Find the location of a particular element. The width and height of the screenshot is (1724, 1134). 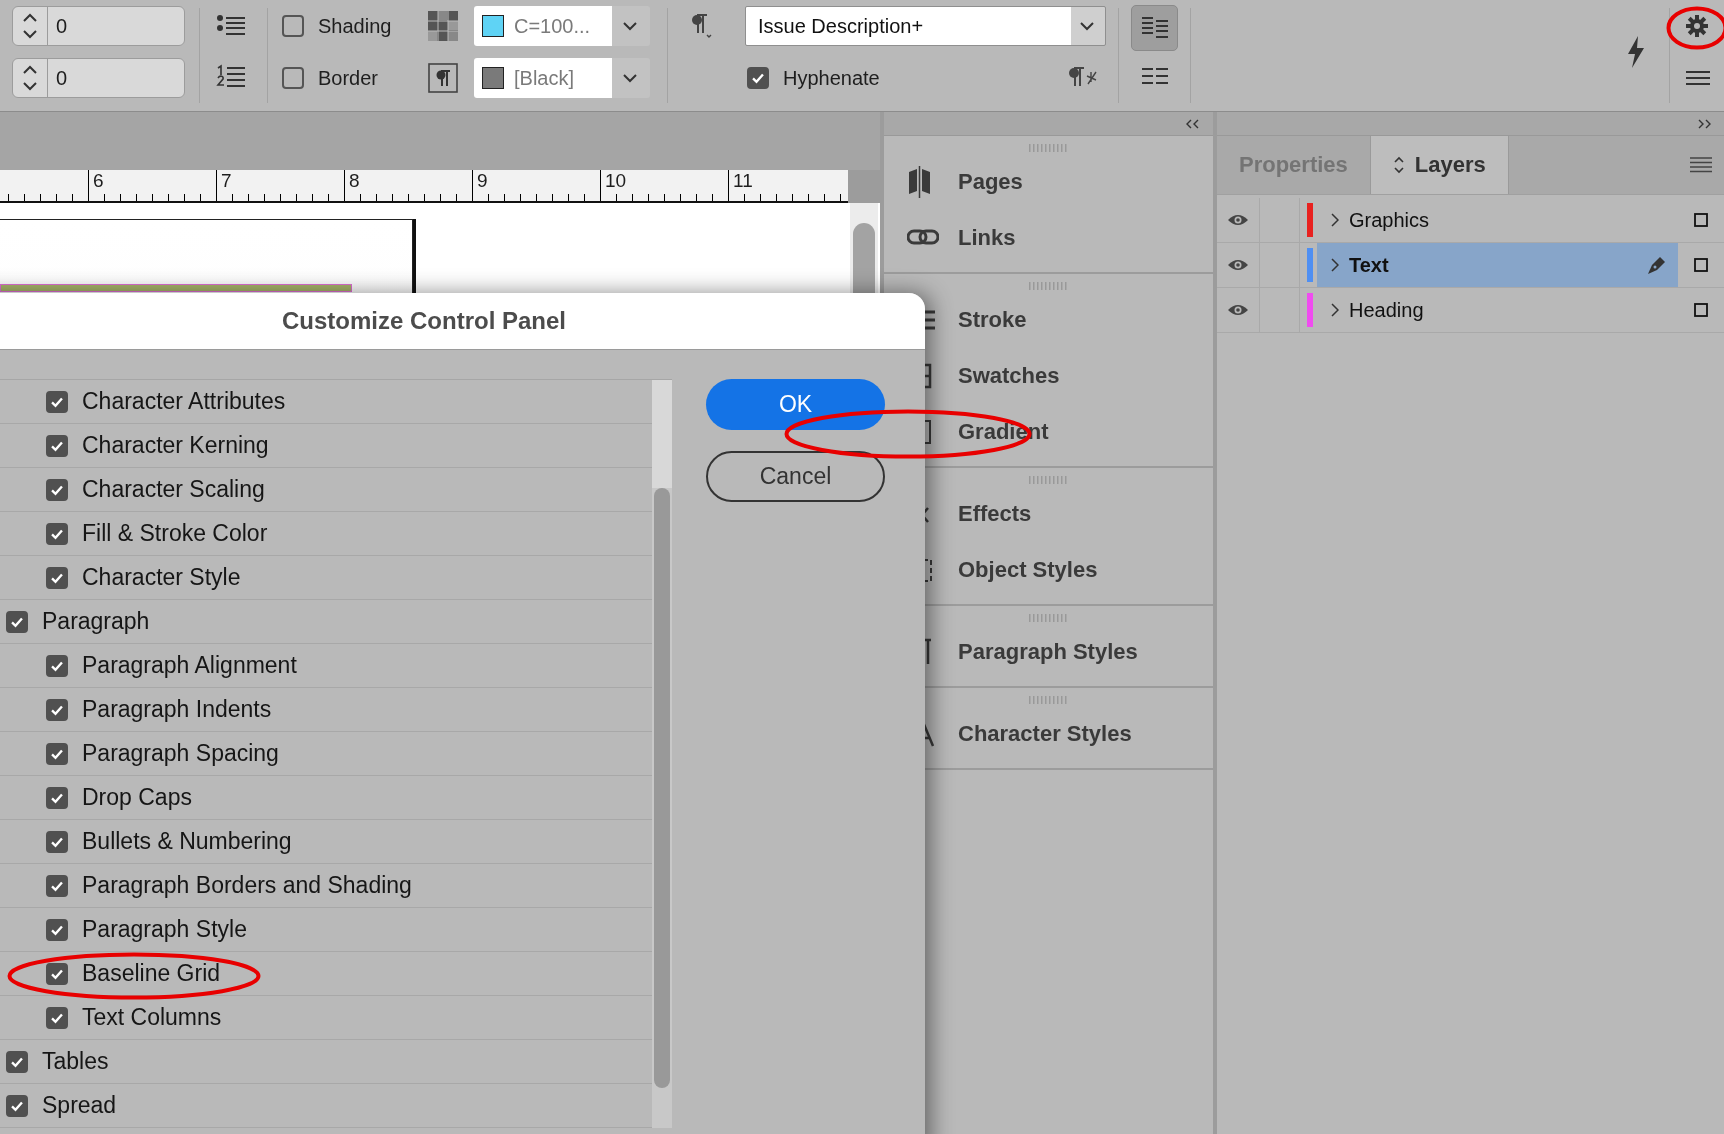

panel-item: Character Styles is located at coordinates (1045, 734).